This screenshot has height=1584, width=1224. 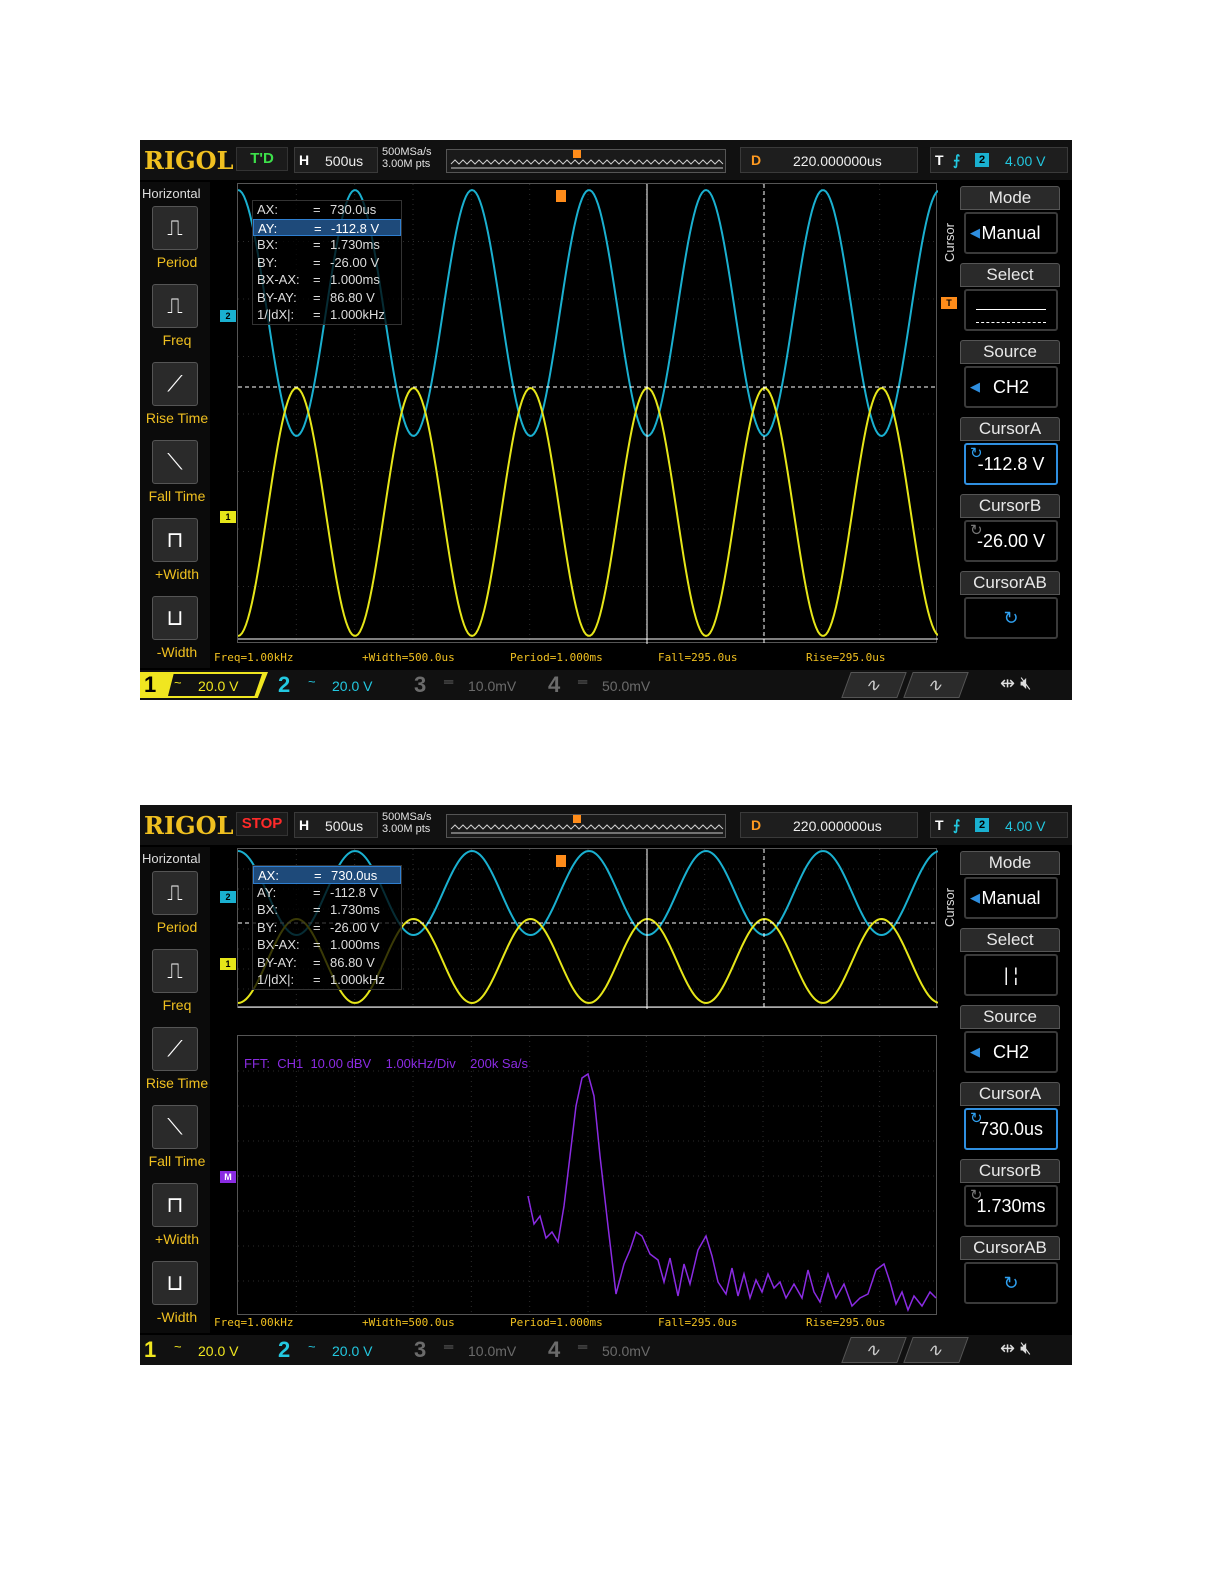 I want to click on fft-display: FFT: CH1 10.00 dBV 1.00kHz/Div 200k Sa/s, so click(x=587, y=1175).